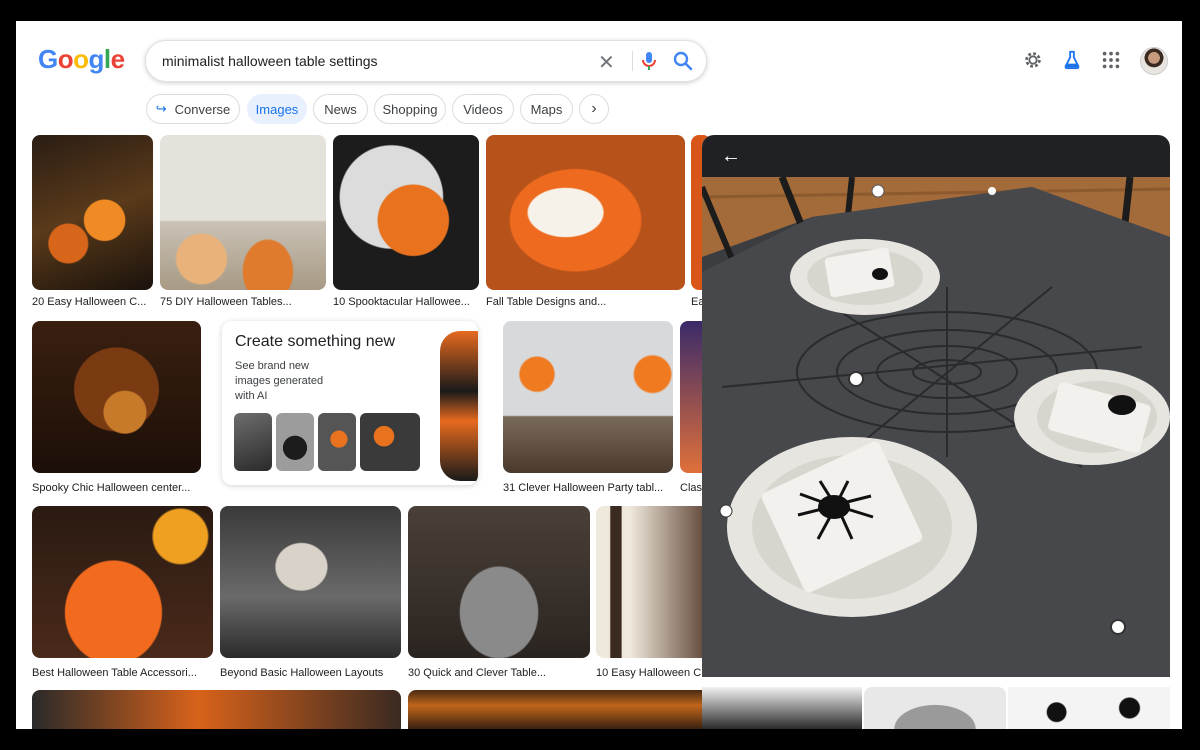  Describe the element at coordinates (96, 59) in the screenshot. I see `logo-letter: g` at that location.